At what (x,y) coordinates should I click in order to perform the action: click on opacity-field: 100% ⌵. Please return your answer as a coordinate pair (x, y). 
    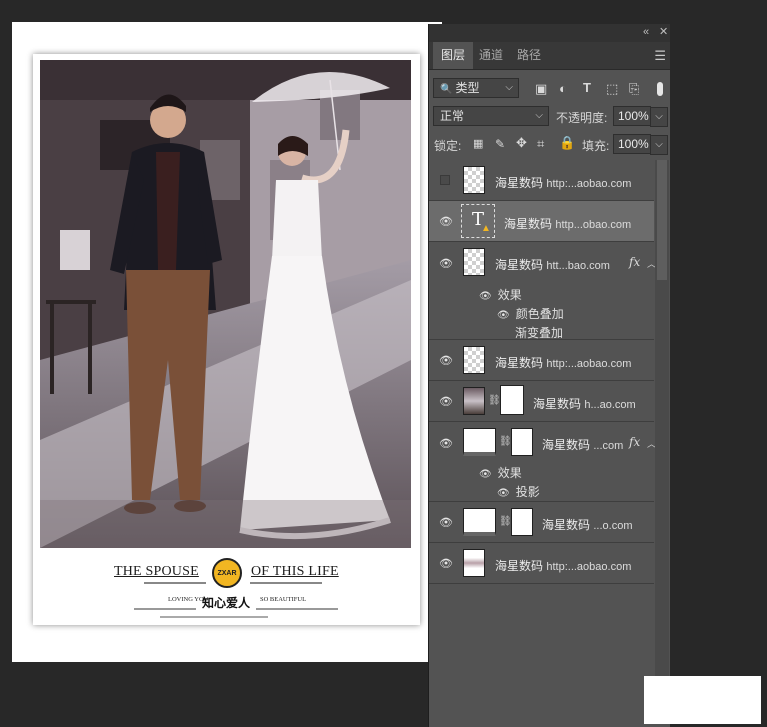
    Looking at the image, I should click on (640, 116).